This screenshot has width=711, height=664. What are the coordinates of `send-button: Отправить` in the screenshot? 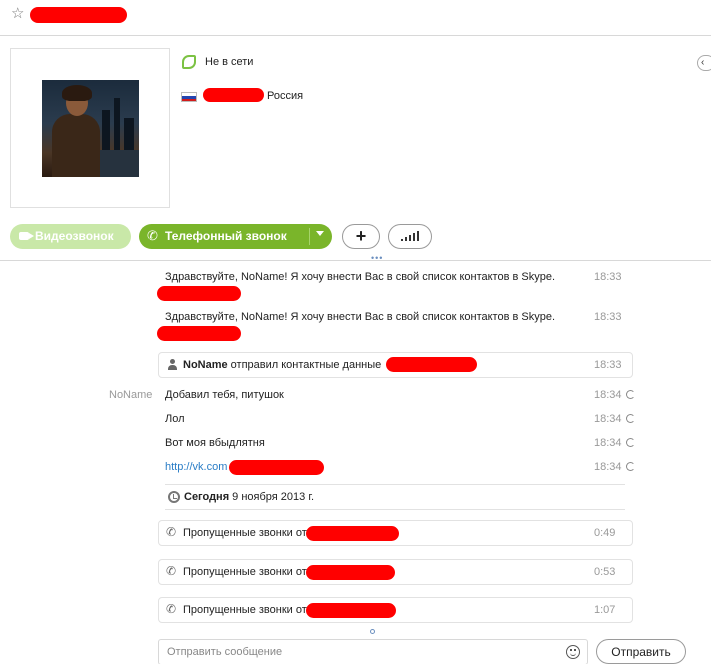 It's located at (641, 651).